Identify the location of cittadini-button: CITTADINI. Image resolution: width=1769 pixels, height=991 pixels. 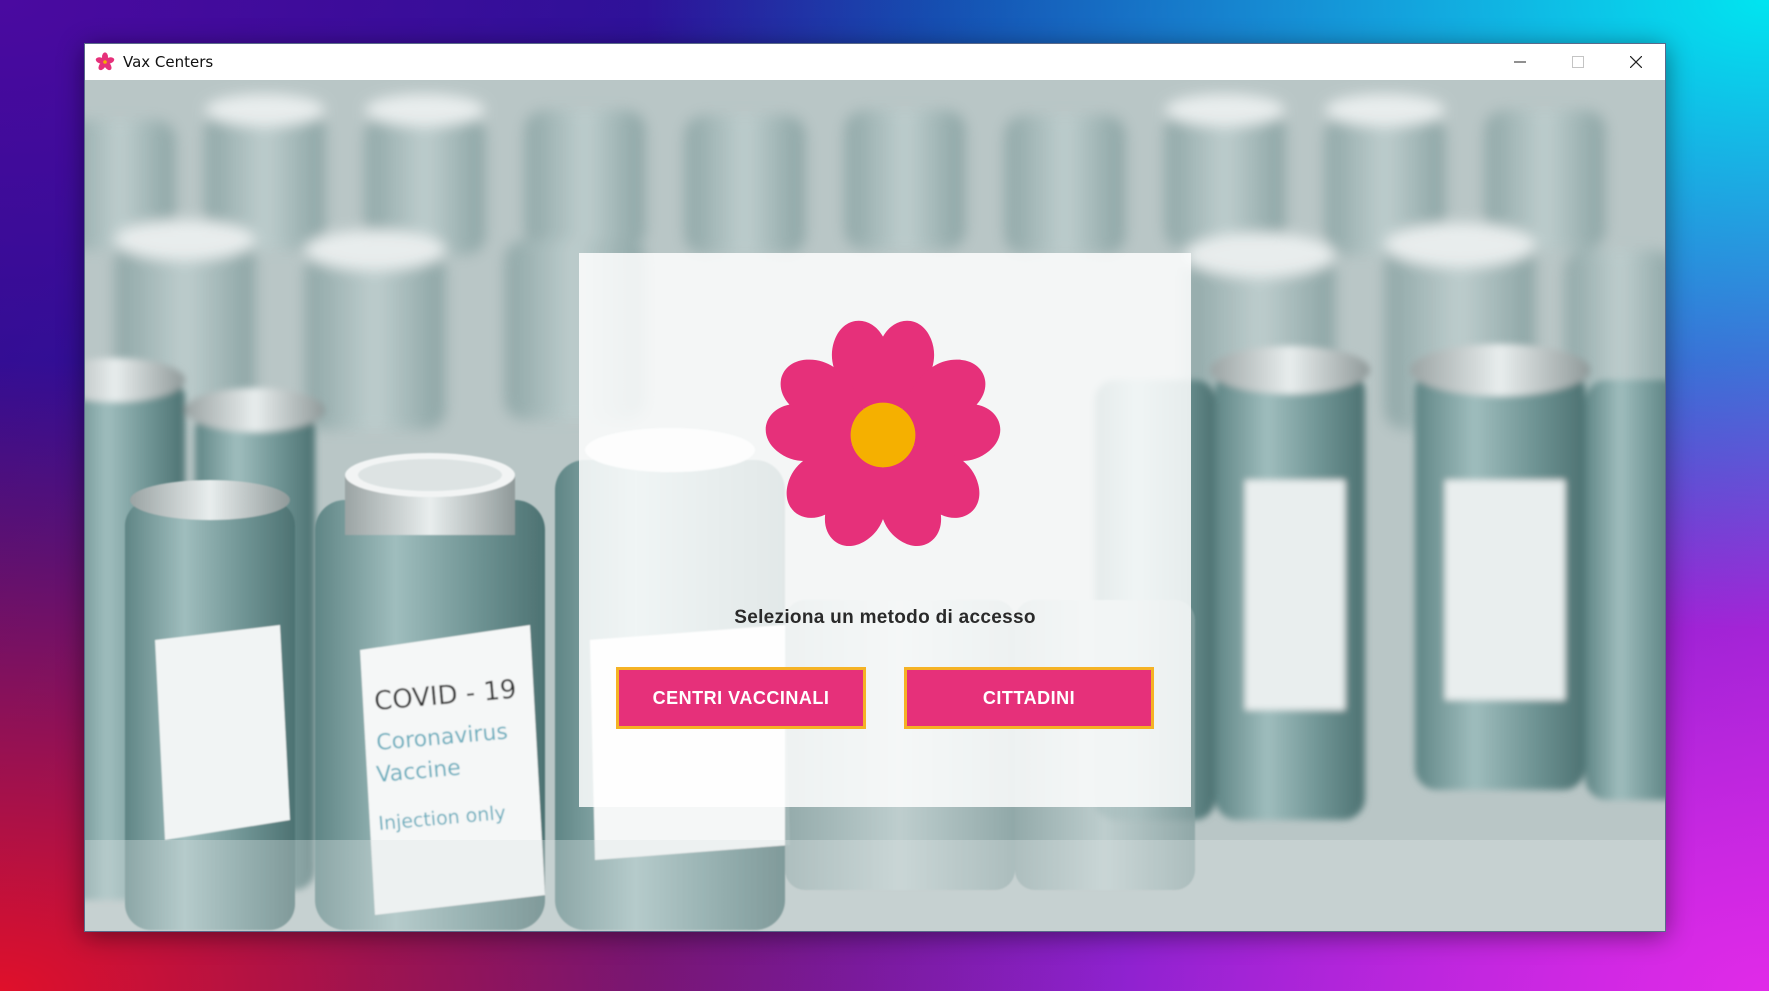
(1029, 698).